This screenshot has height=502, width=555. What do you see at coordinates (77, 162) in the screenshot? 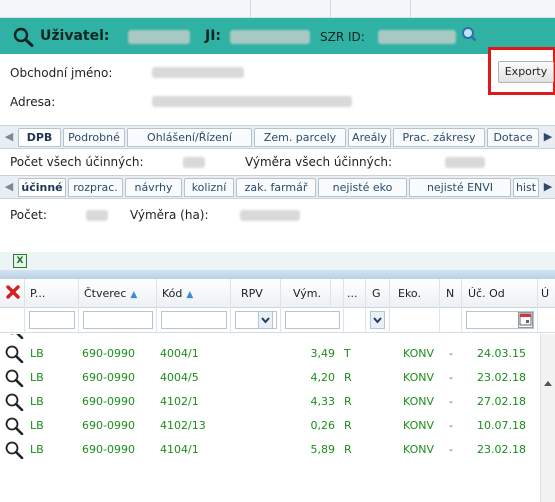
I see `count-all-label: Počet všech účinných:` at bounding box center [77, 162].